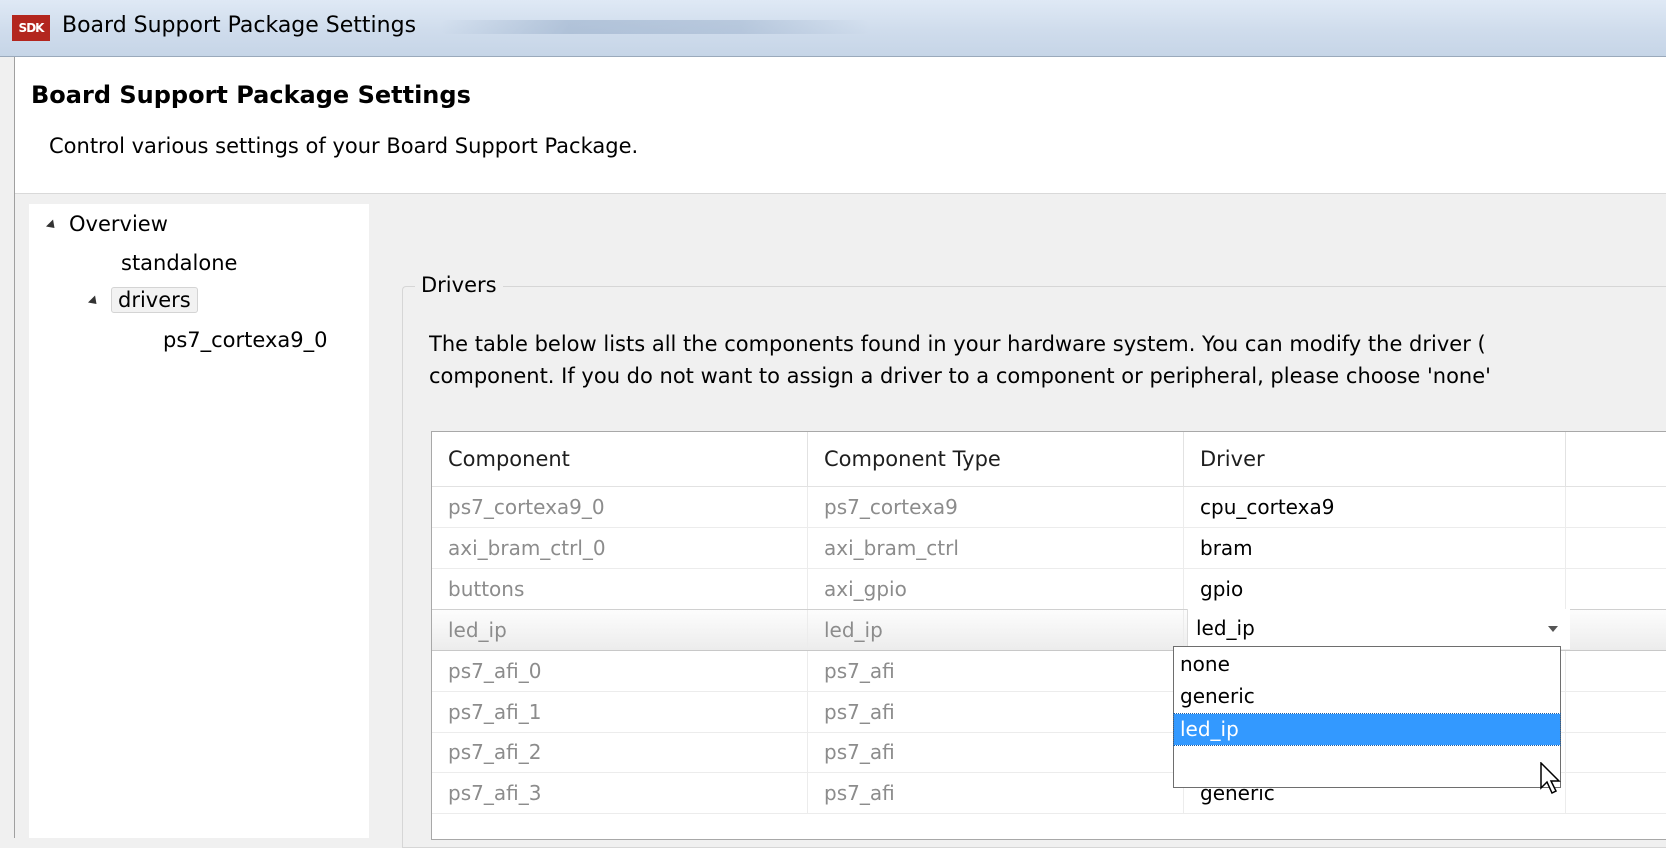 The width and height of the screenshot is (1666, 848). I want to click on table-row: axi_bram_ctrl_0 axi_bram_ctrl bram, so click(1049, 548).